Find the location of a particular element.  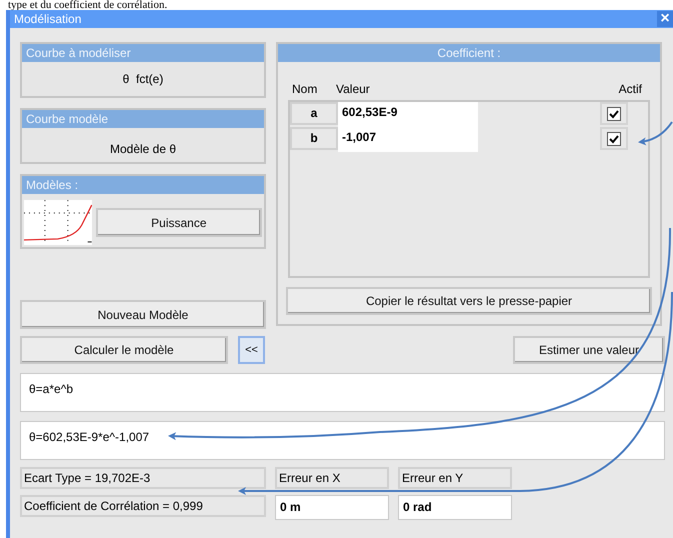

curve-name: θ fct(e) is located at coordinates (143, 79).